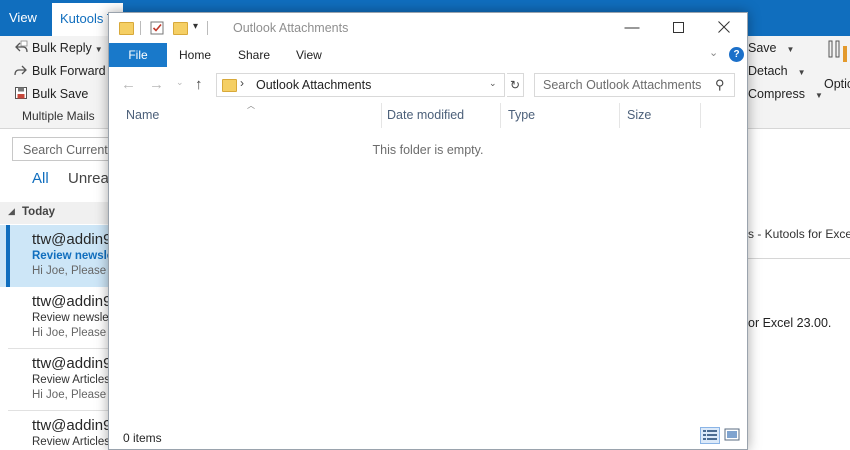  Describe the element at coordinates (180, 28) in the screenshot. I see `new-folder-icon` at that location.